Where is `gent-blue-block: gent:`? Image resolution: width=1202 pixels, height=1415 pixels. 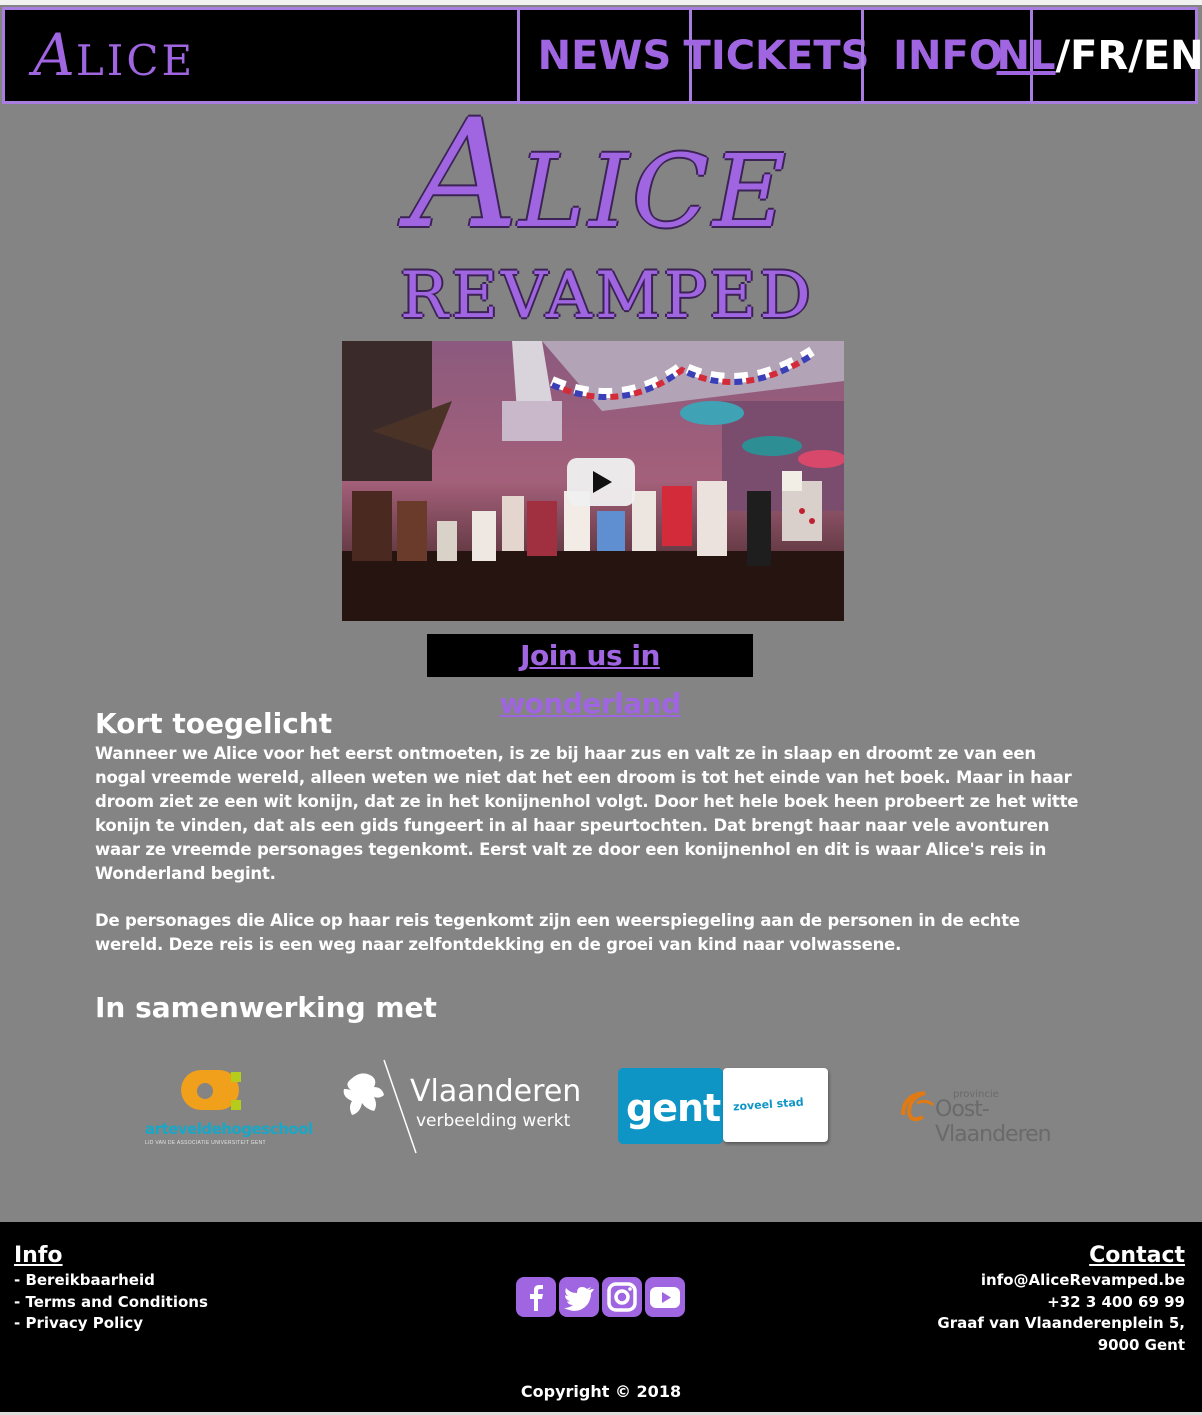
gent-blue-block: gent: is located at coordinates (676, 1106).